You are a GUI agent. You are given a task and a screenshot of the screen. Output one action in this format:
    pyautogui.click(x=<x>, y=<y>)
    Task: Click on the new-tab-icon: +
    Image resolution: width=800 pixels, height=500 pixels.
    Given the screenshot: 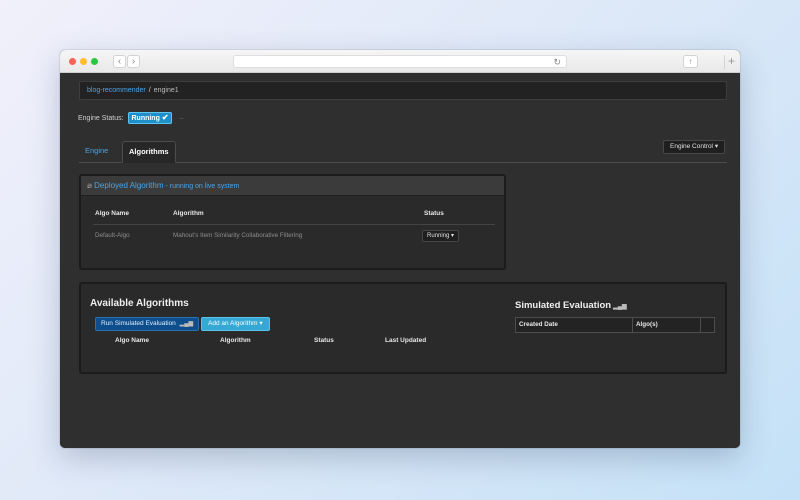 What is the action you would take?
    pyautogui.click(x=731, y=62)
    